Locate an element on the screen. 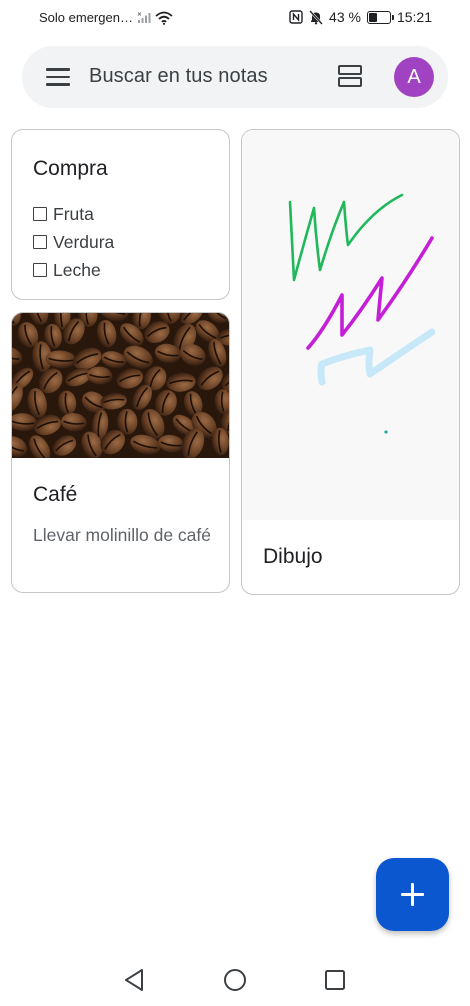  status-right: 43 % 15:21 is located at coordinates (360, 17).